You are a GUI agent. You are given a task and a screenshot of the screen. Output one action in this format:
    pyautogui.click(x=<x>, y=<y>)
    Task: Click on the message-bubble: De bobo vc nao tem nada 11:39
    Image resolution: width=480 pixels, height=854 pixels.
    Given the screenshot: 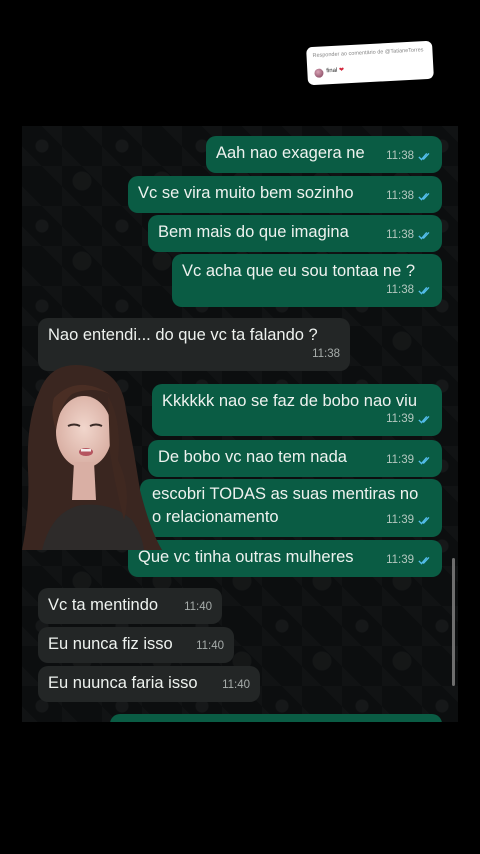 What is the action you would take?
    pyautogui.click(x=295, y=458)
    